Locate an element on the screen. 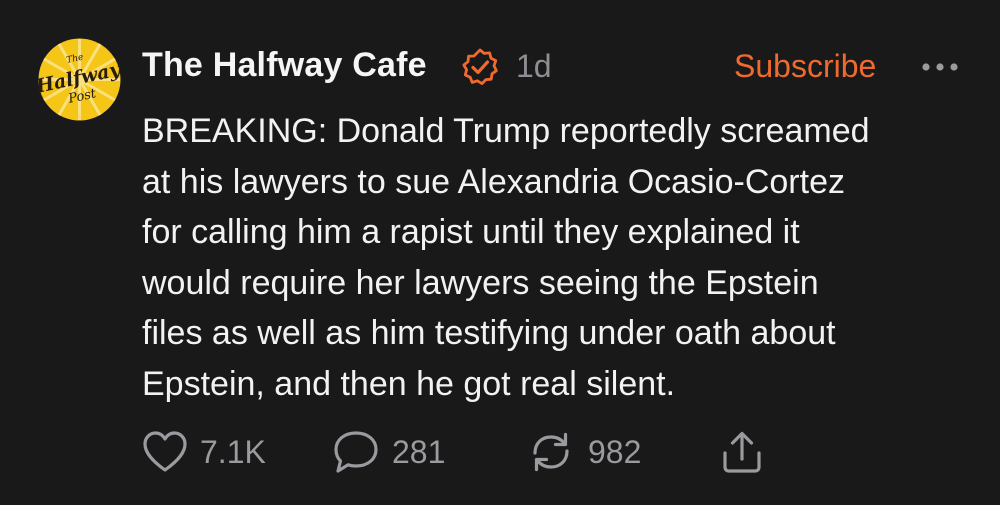 Image resolution: width=1000 pixels, height=505 pixels. subscribe-button: Subscribe is located at coordinates (805, 66).